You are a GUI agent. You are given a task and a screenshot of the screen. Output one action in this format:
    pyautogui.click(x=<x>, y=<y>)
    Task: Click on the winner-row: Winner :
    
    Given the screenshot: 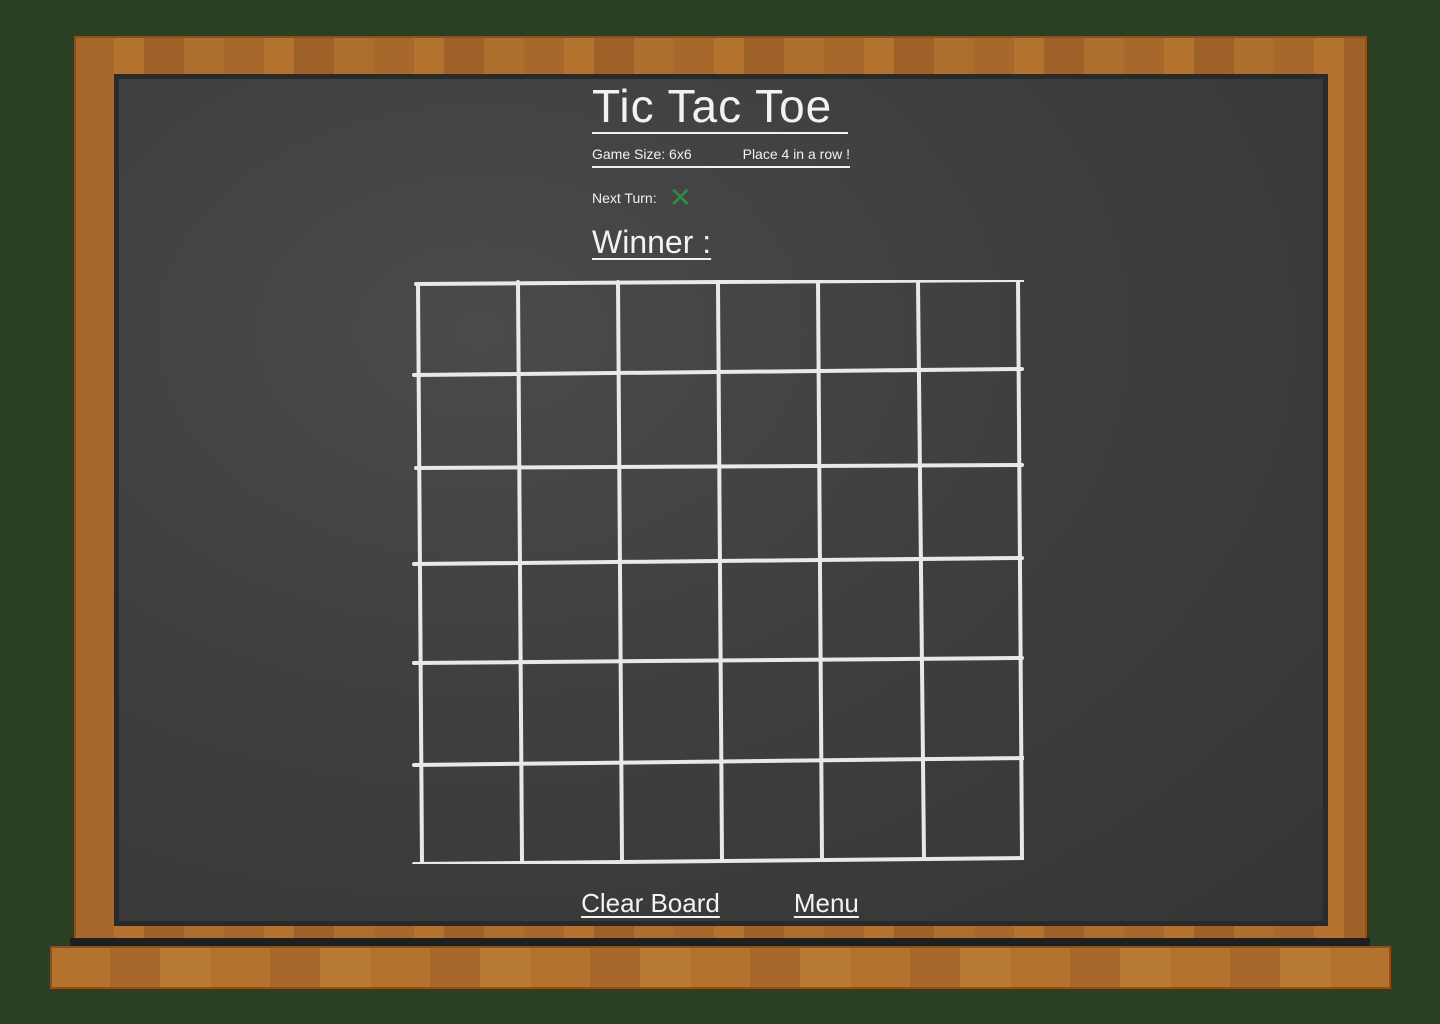 What is the action you would take?
    pyautogui.click(x=721, y=242)
    